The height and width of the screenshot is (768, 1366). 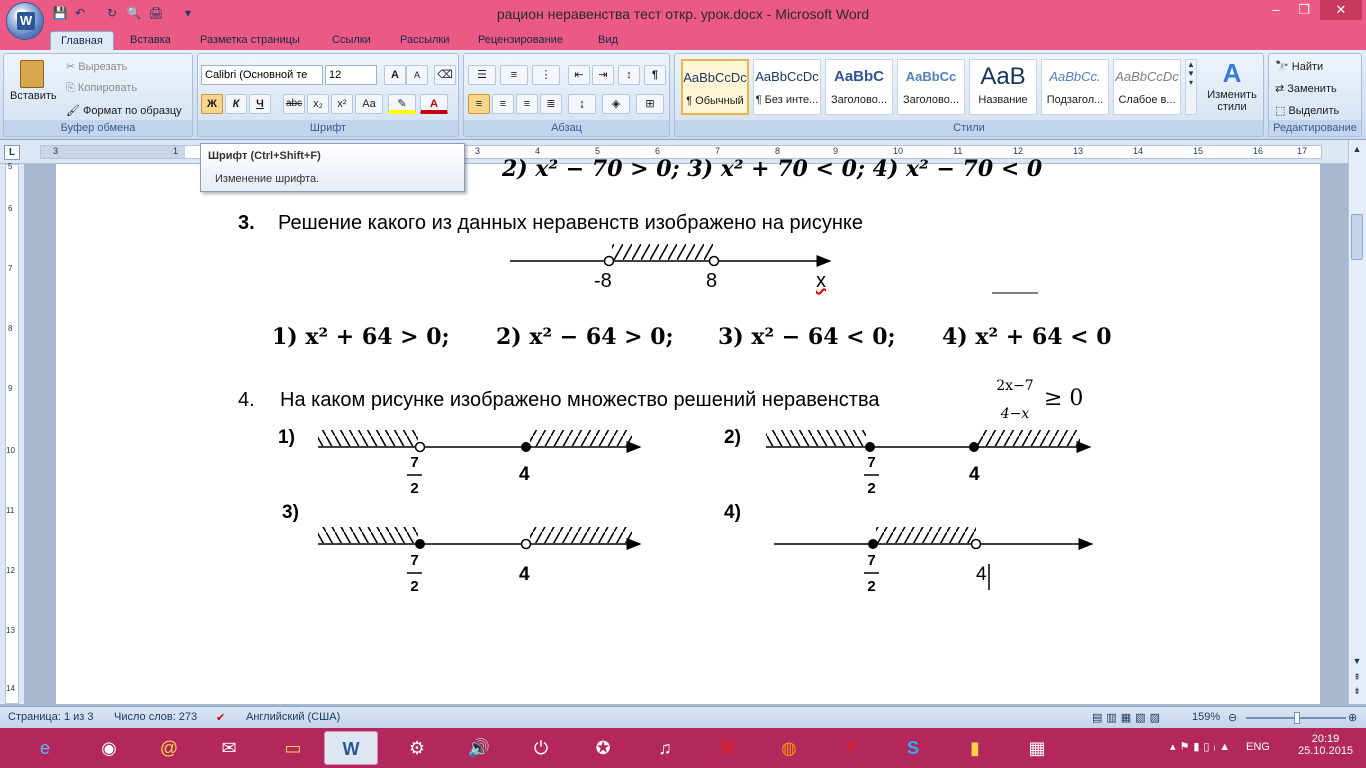 I want to click on tab-view: Вид, so click(x=608, y=40).